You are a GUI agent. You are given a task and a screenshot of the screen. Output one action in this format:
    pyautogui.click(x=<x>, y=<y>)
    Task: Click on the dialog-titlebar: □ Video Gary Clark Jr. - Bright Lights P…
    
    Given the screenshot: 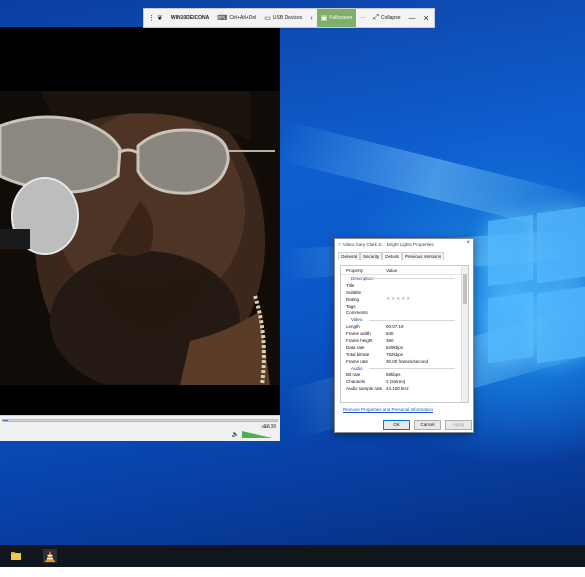 What is the action you would take?
    pyautogui.click(x=404, y=244)
    